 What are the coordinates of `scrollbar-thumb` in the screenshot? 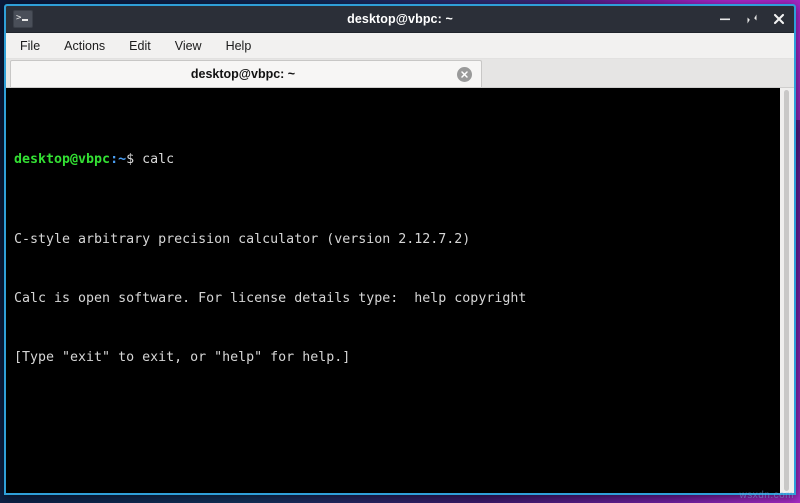 It's located at (786, 290).